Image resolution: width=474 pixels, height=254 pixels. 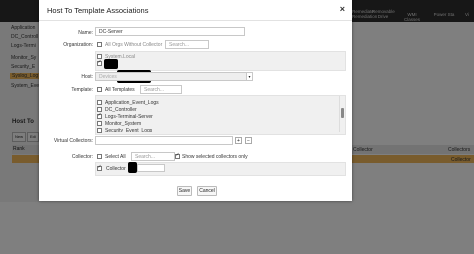 I want to click on title-divider, so click(x=195, y=20).